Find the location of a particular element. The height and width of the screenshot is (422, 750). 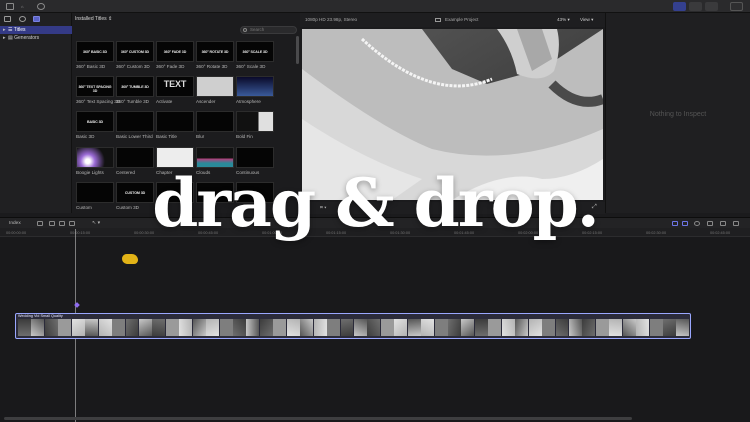

clip-label: Wedding Vid Small Quality is located at coordinates (40, 316).